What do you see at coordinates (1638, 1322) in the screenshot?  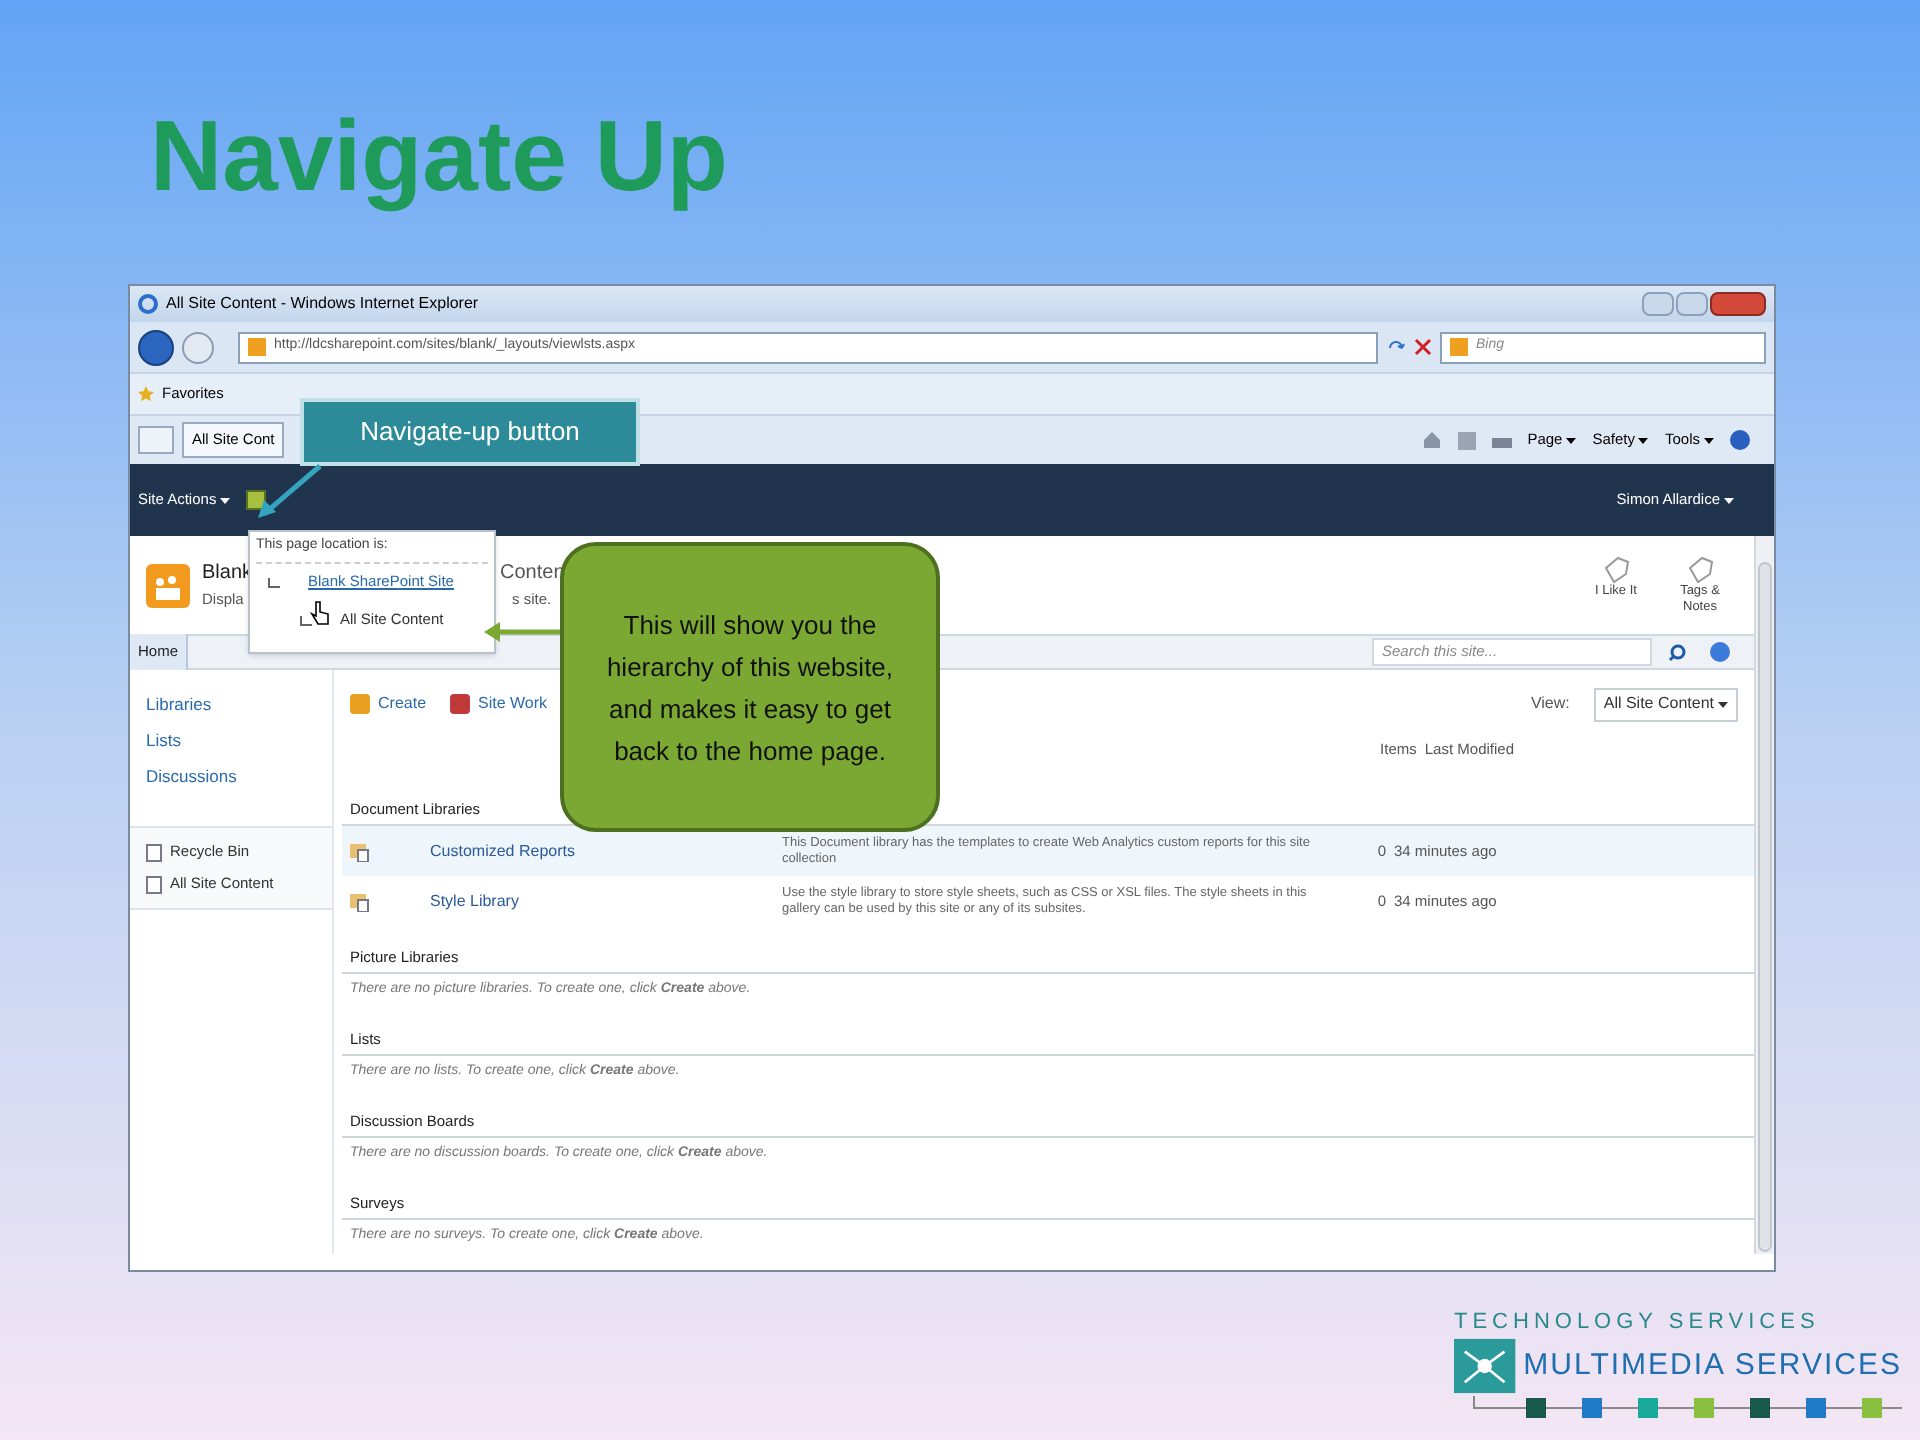 I see `logo-tagline: TECHNOLOGY SERVICES` at bounding box center [1638, 1322].